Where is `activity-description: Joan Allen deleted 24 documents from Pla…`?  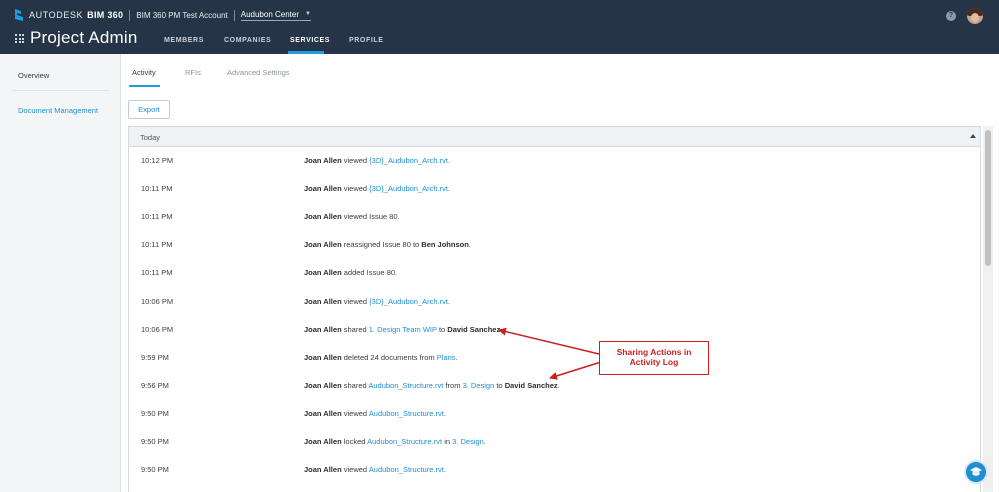
activity-description: Joan Allen deleted 24 documents from Pla… is located at coordinates (381, 357).